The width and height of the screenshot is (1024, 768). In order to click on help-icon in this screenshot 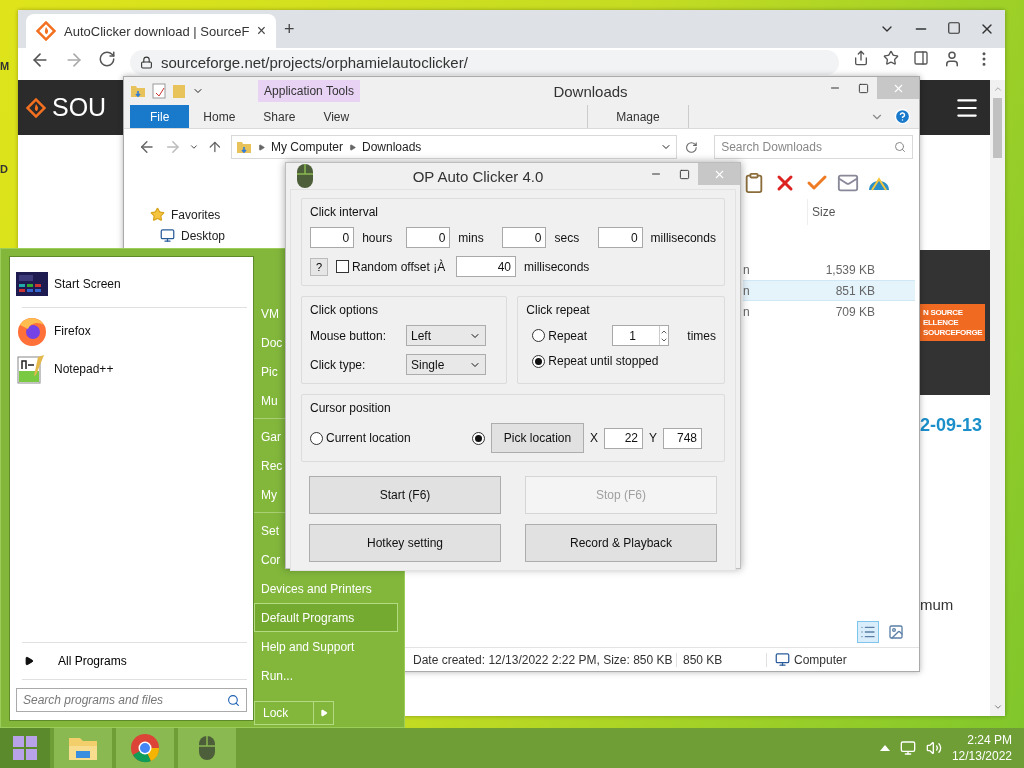, I will do `click(902, 116)`.